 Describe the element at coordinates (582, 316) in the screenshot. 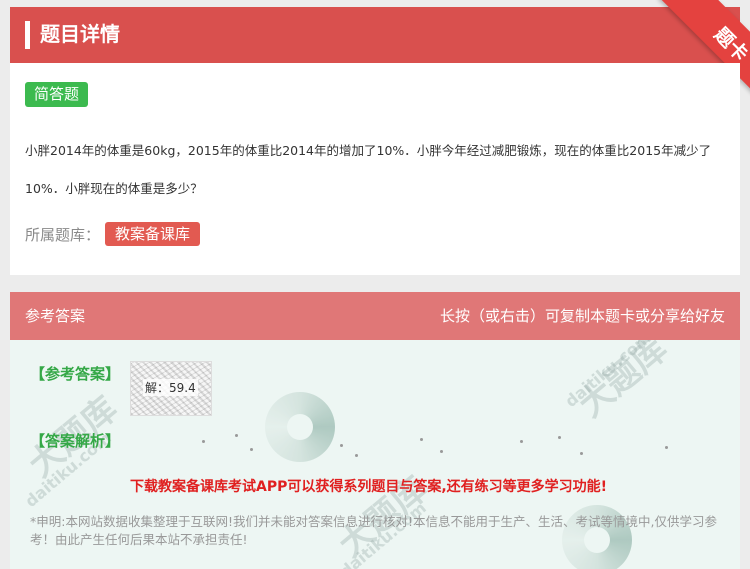

I see `share-hint: 长按（或右击）可复制本题卡或分享给好友` at that location.